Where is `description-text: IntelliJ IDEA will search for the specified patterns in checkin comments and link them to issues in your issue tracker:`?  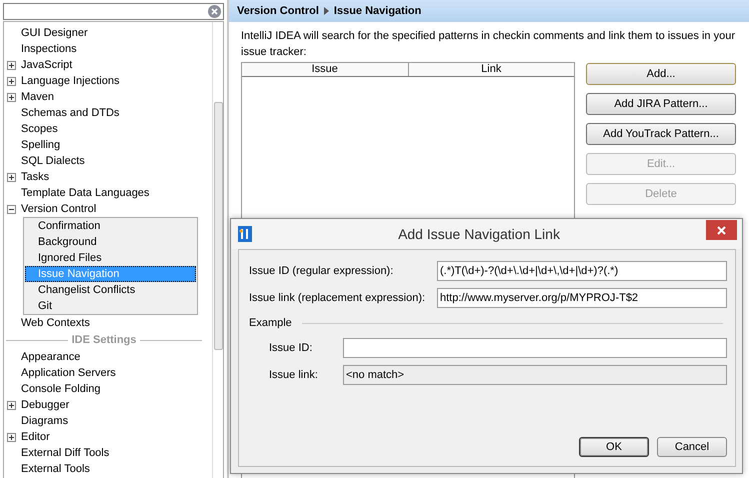 description-text: IntelliJ IDEA will search for the specified patterns in checkin comments and link them to issues in your issue tracker: is located at coordinates (488, 44).